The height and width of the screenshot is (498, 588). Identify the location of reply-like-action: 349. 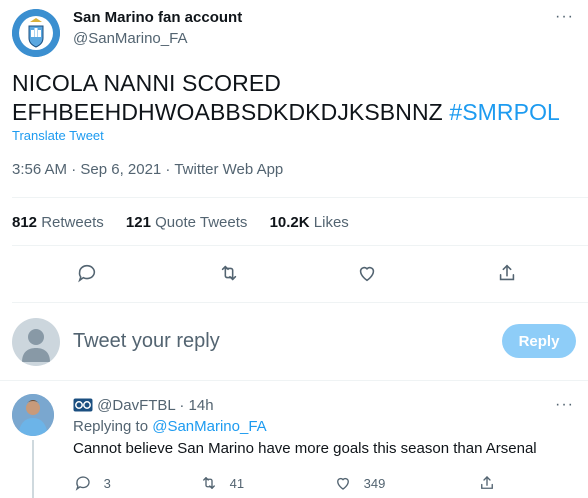
(359, 483).